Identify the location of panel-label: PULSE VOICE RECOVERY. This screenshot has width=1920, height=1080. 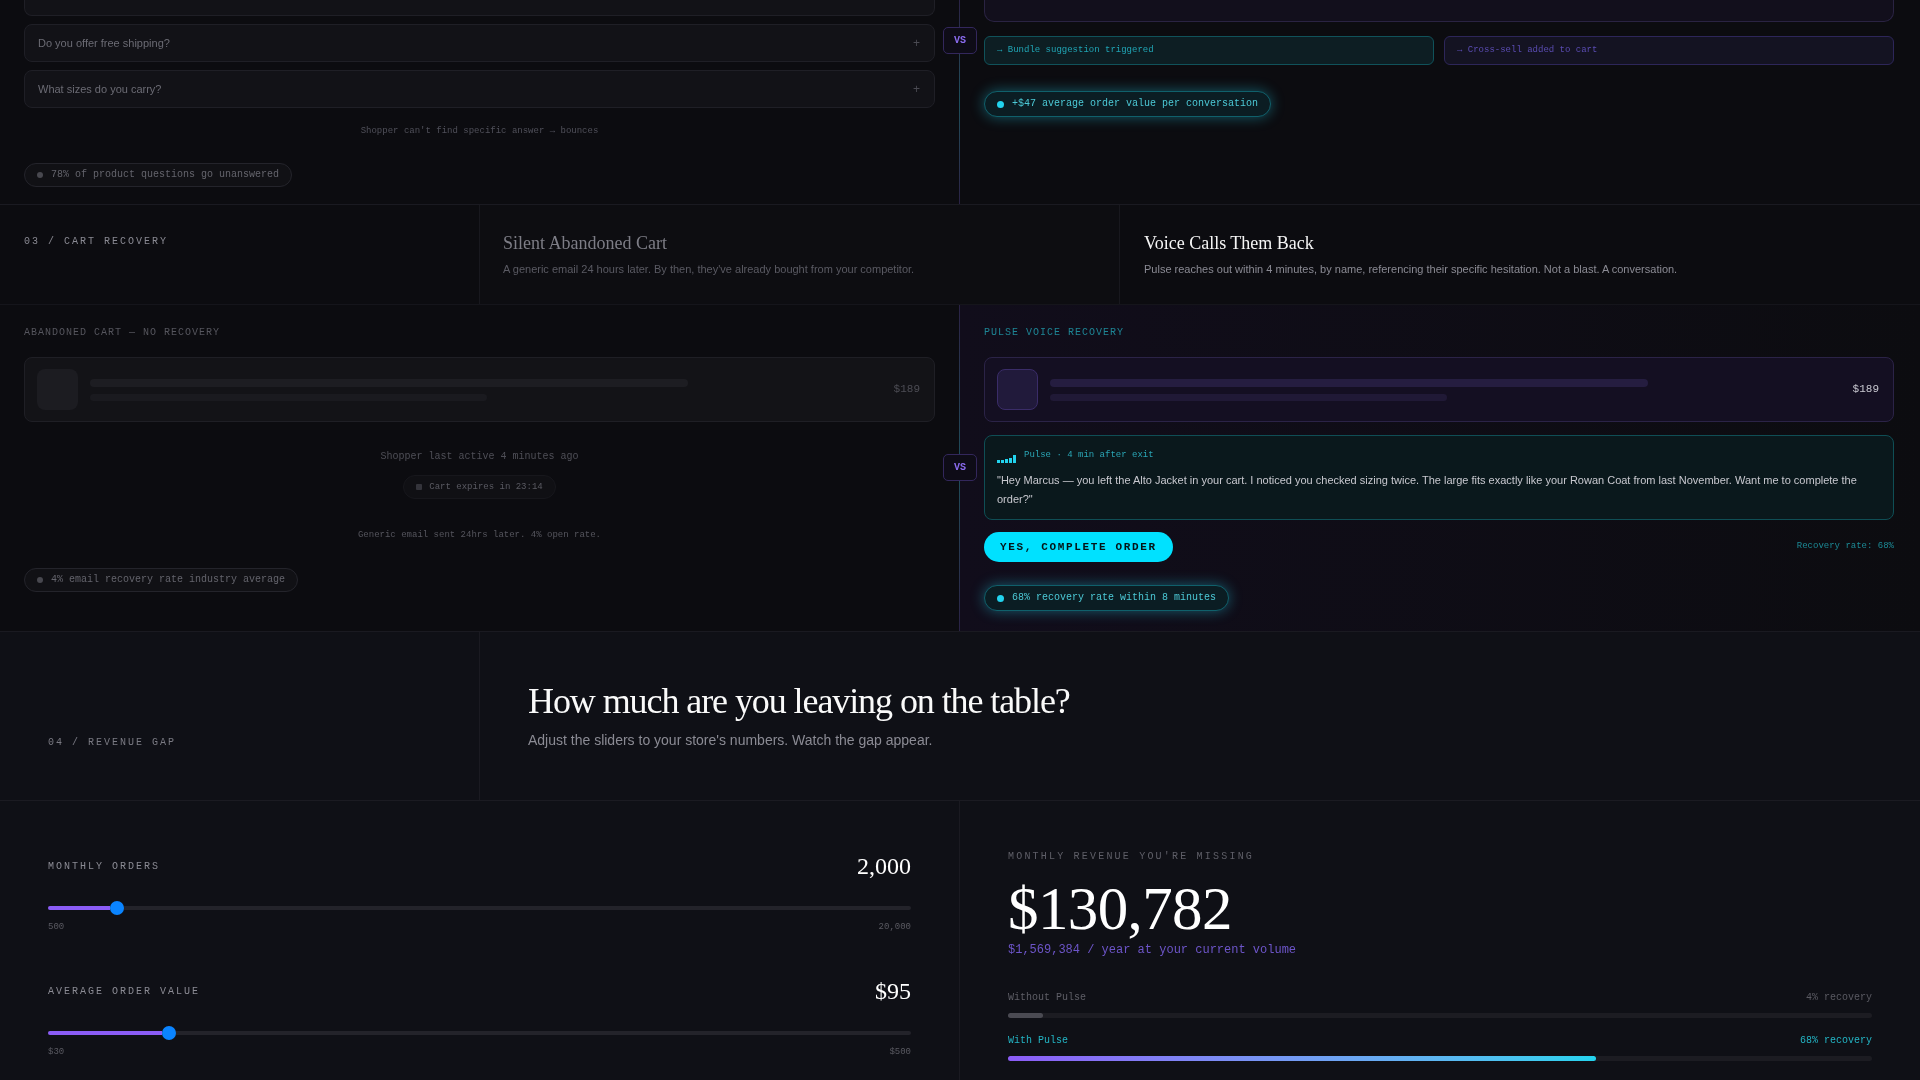
(1055, 333).